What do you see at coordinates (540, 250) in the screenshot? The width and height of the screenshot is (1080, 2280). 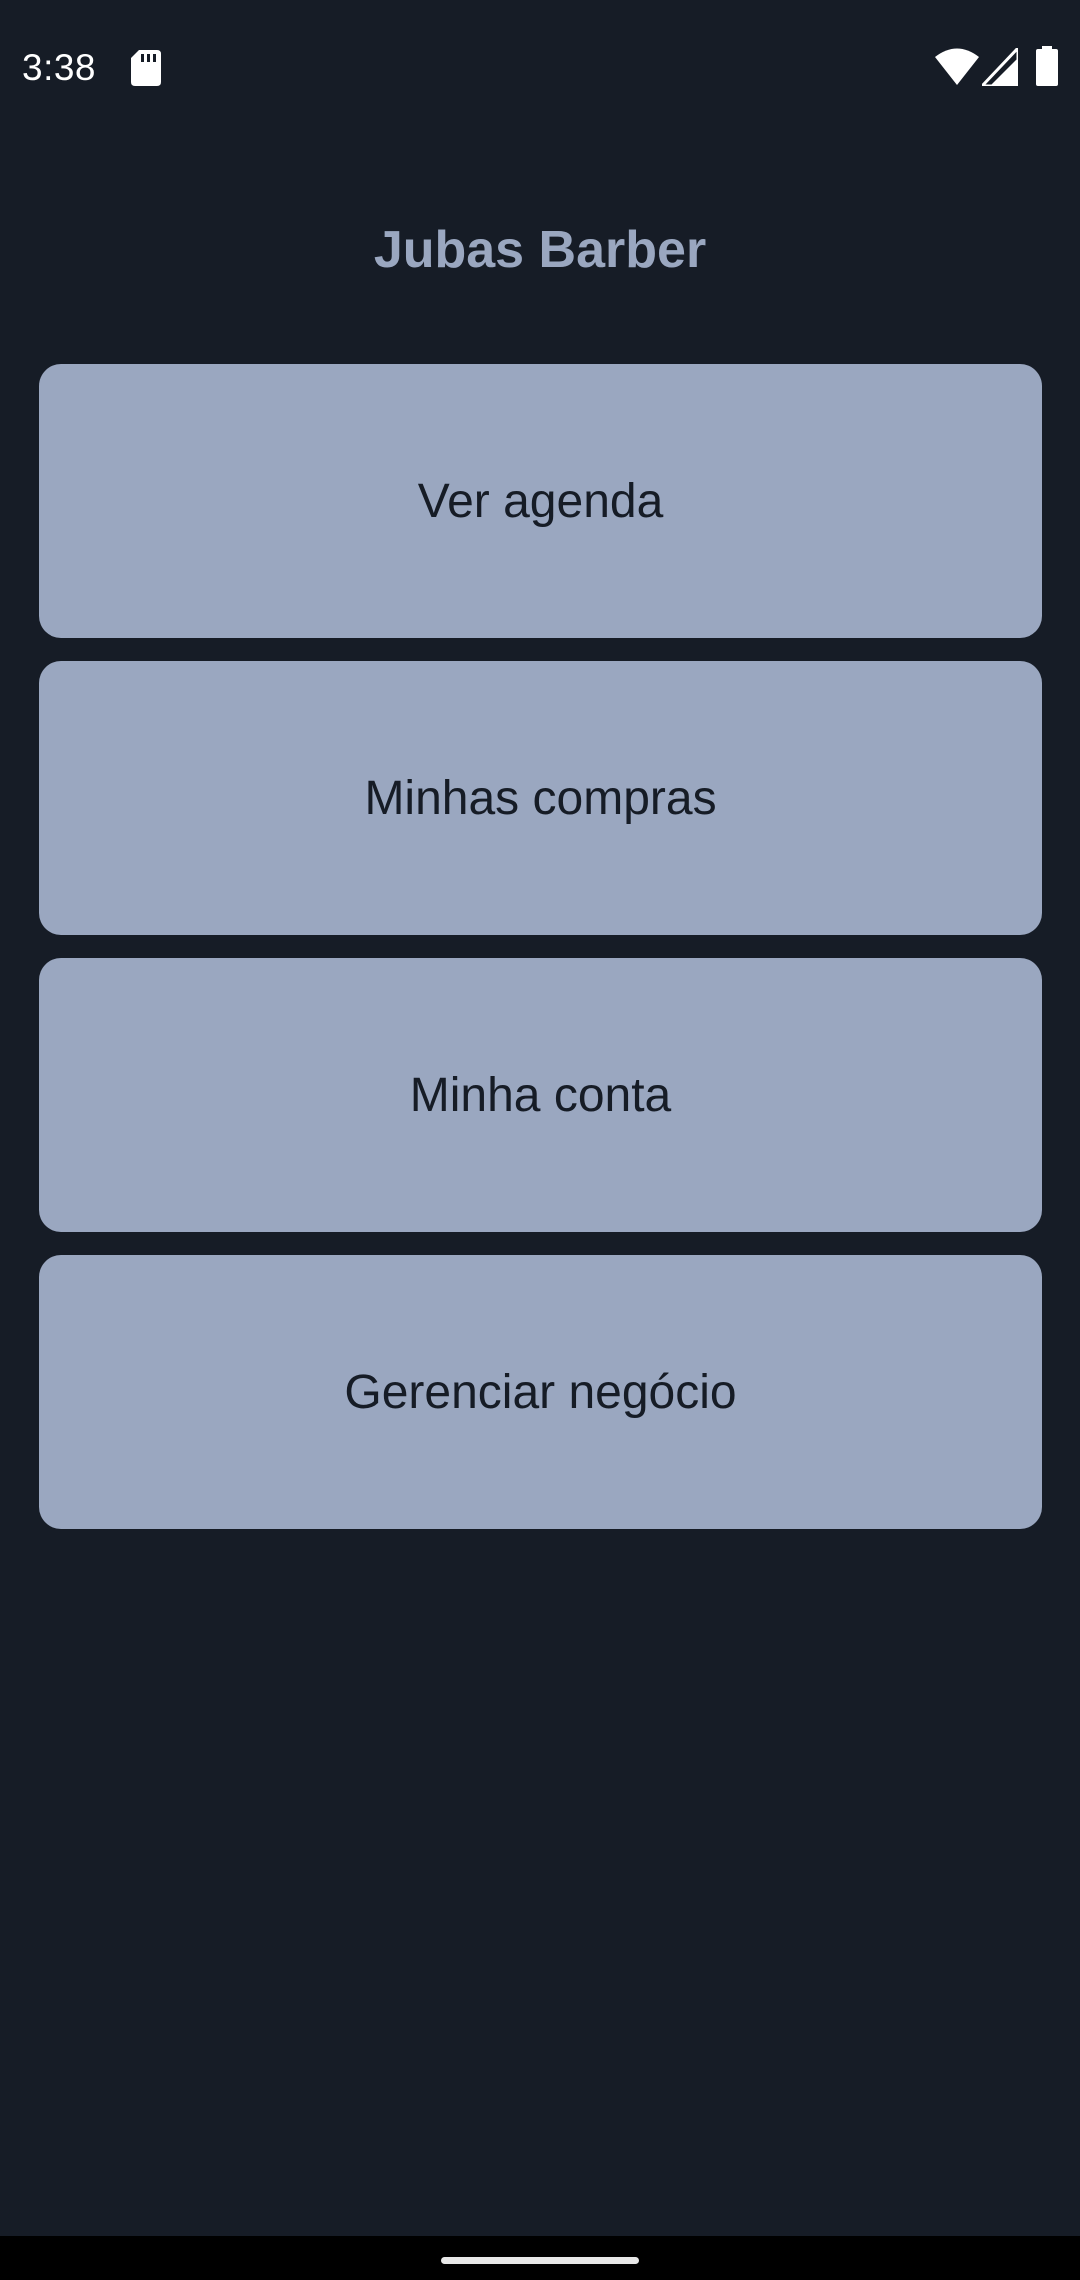 I see `page-title: Jubas Barber` at bounding box center [540, 250].